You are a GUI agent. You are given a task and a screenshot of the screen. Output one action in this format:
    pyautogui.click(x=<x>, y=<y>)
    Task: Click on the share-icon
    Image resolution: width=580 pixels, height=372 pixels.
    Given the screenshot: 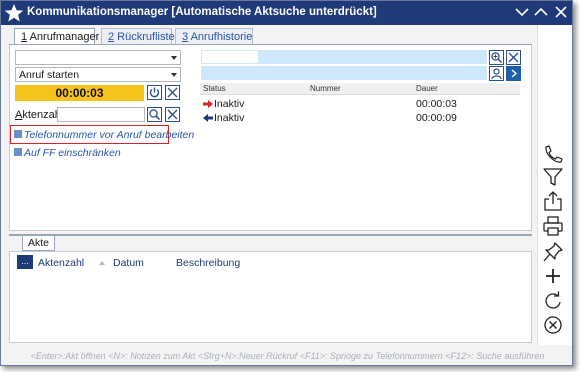 What is the action you would take?
    pyautogui.click(x=553, y=201)
    